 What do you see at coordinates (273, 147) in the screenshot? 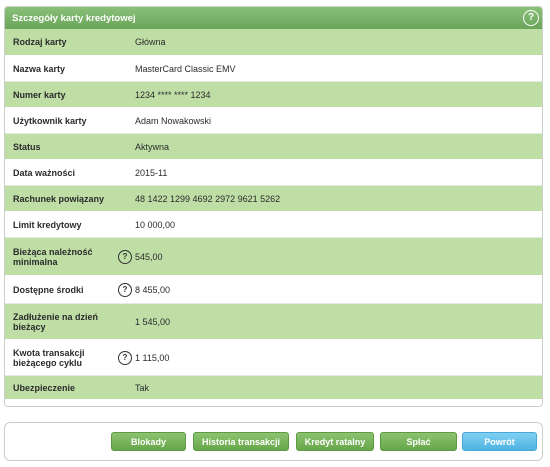
I see `detail-row-status: Status Aktywna` at bounding box center [273, 147].